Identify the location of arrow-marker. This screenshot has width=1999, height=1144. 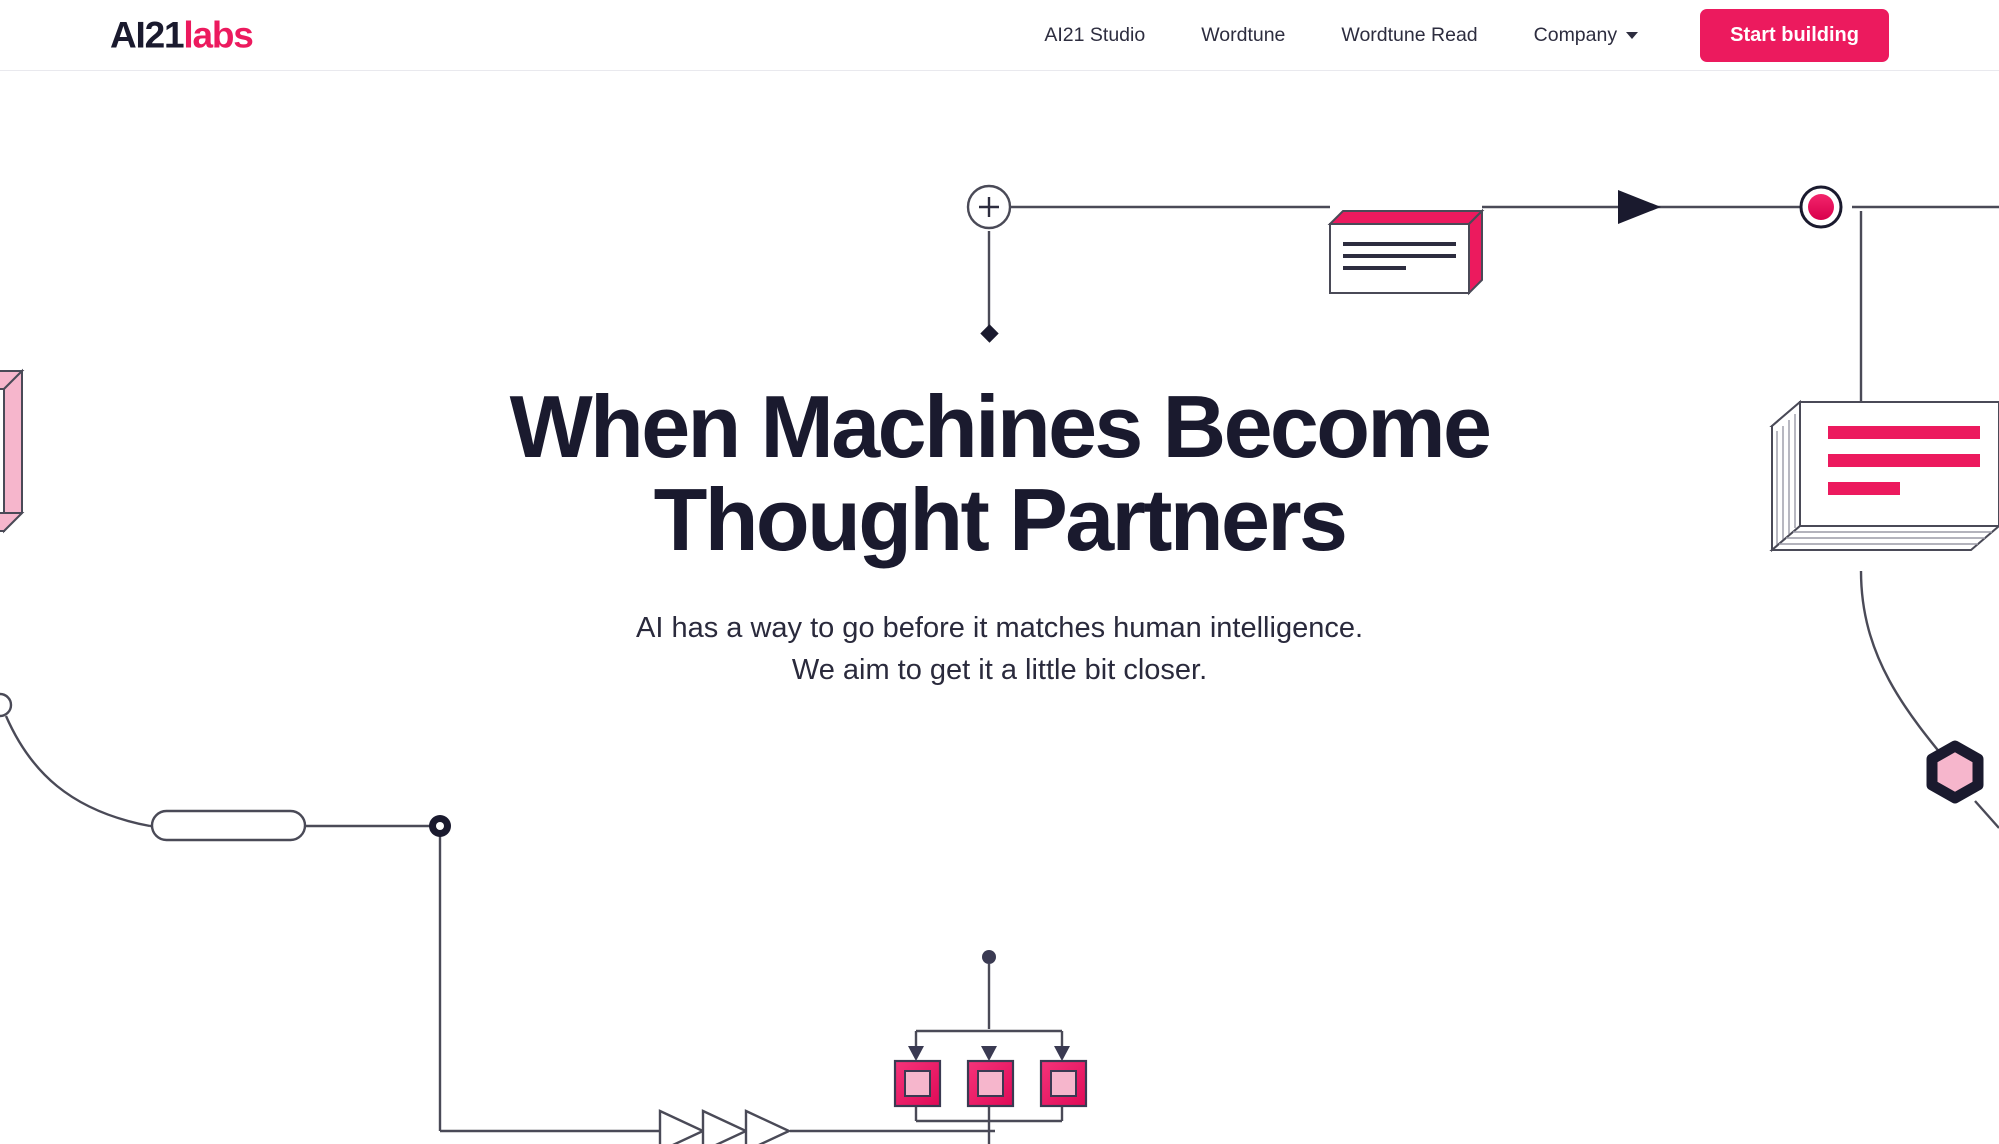
(1639, 207).